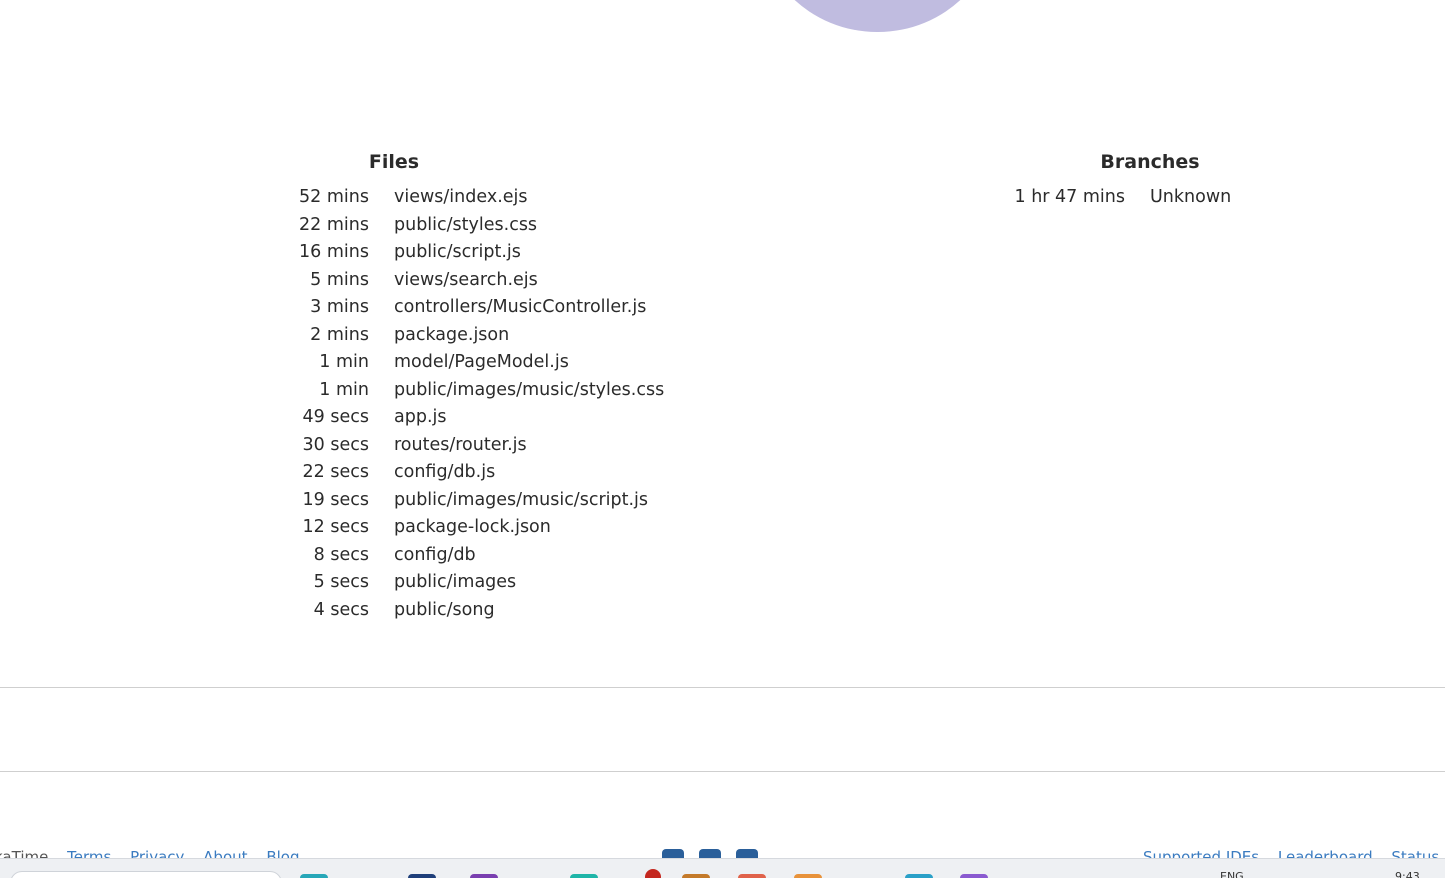 This screenshot has width=1445, height=878. What do you see at coordinates (444, 609) in the screenshot?
I see `file-name: public/song` at bounding box center [444, 609].